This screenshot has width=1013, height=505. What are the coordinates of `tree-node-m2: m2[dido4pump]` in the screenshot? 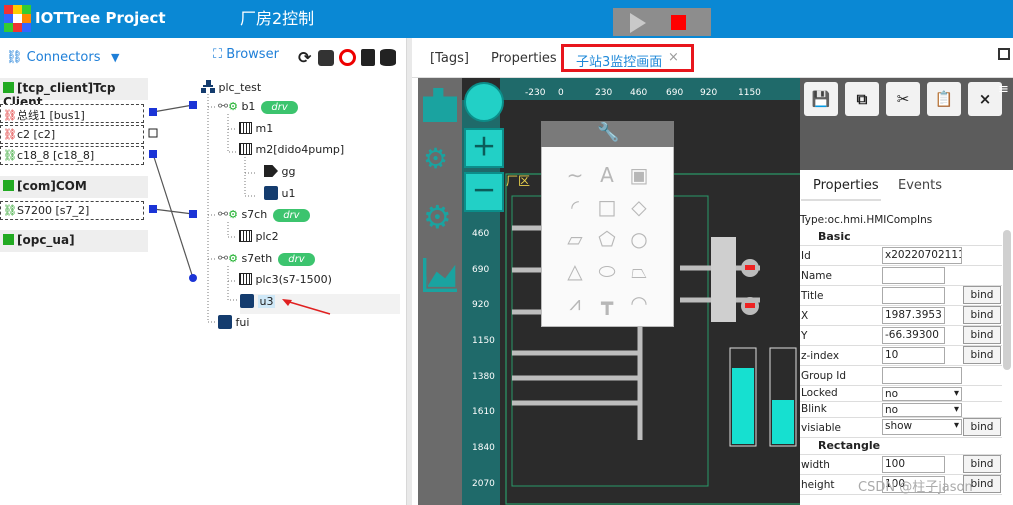 It's located at (291, 153).